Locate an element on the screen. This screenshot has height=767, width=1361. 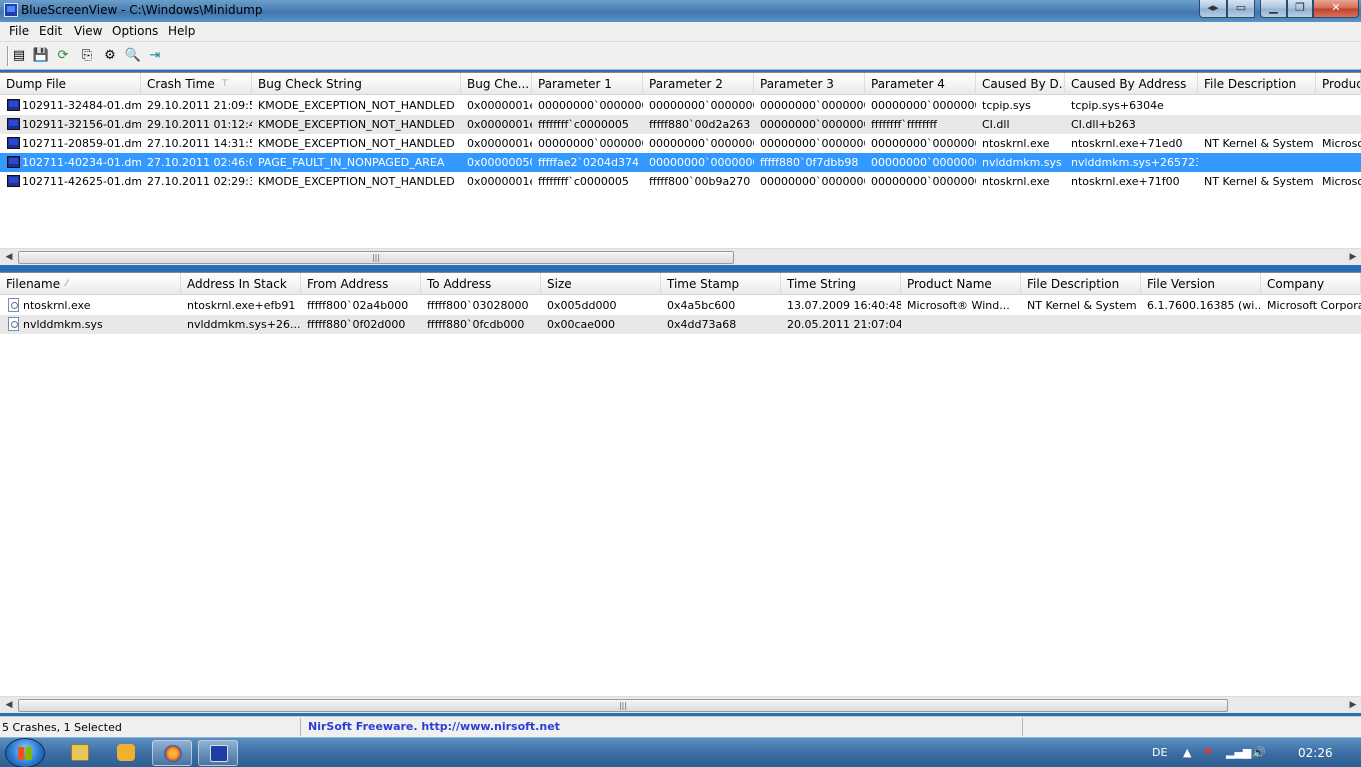
crash-cell: 29.10.2011 21:09:56 is located at coordinates (199, 105).